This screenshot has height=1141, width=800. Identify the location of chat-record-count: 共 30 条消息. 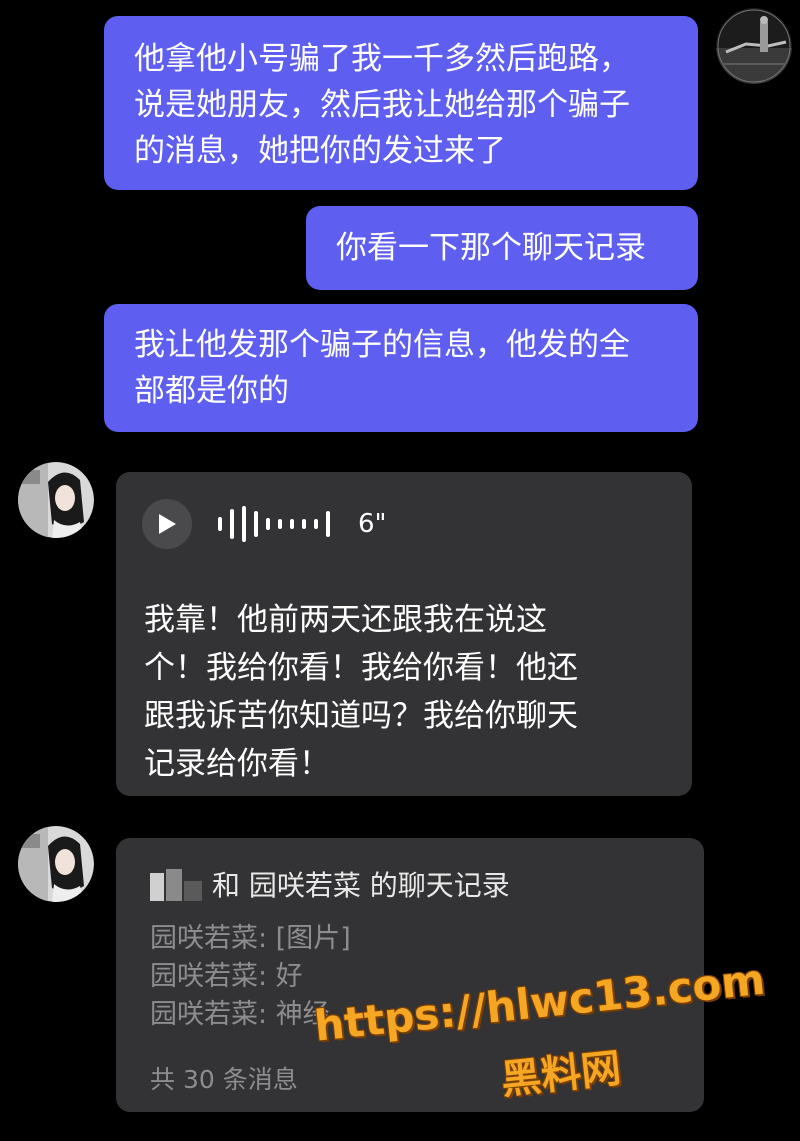
(224, 1079).